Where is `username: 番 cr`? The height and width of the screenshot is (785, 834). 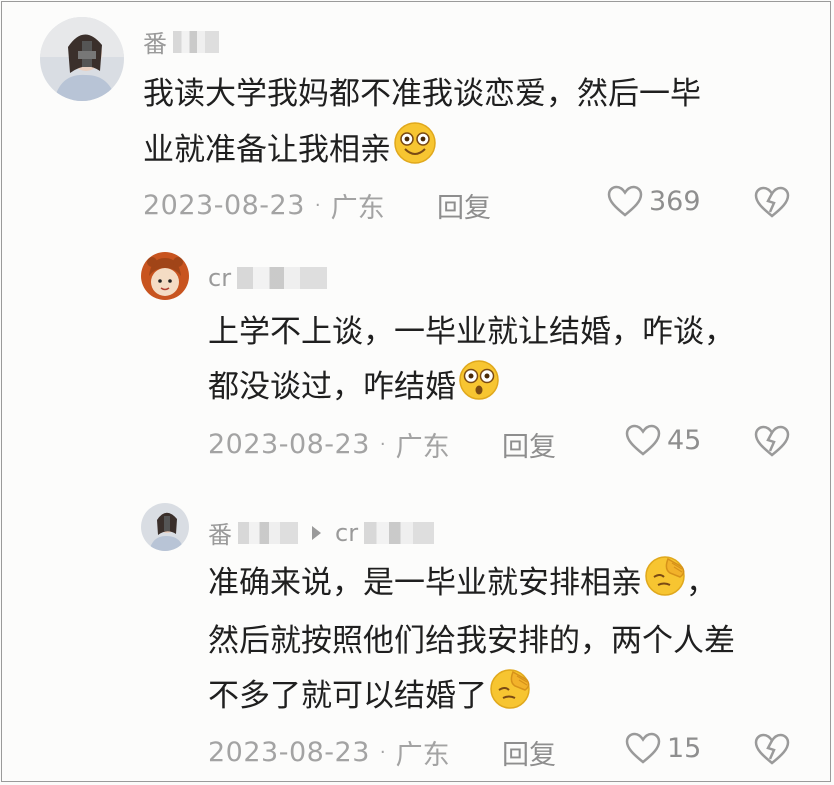 username: 番 cr is located at coordinates (321, 532).